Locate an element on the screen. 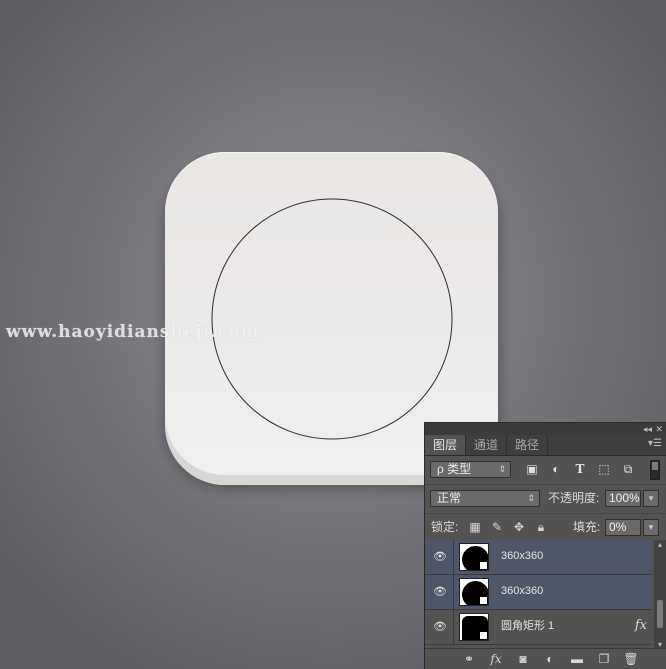 The image size is (666, 669). add-mask-icon: ◙ is located at coordinates (523, 659).